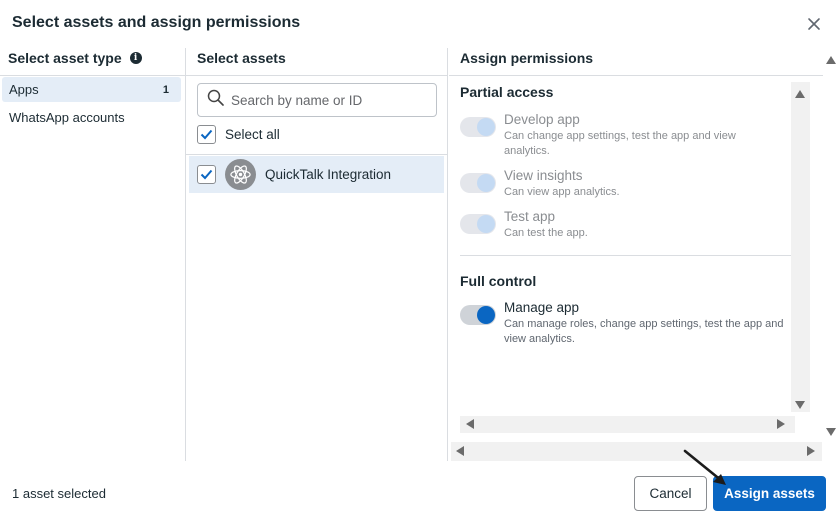 Image resolution: width=837 pixels, height=517 pixels. I want to click on asset-row-quicktalk-integration: QuickTalk Integration, so click(316, 174).